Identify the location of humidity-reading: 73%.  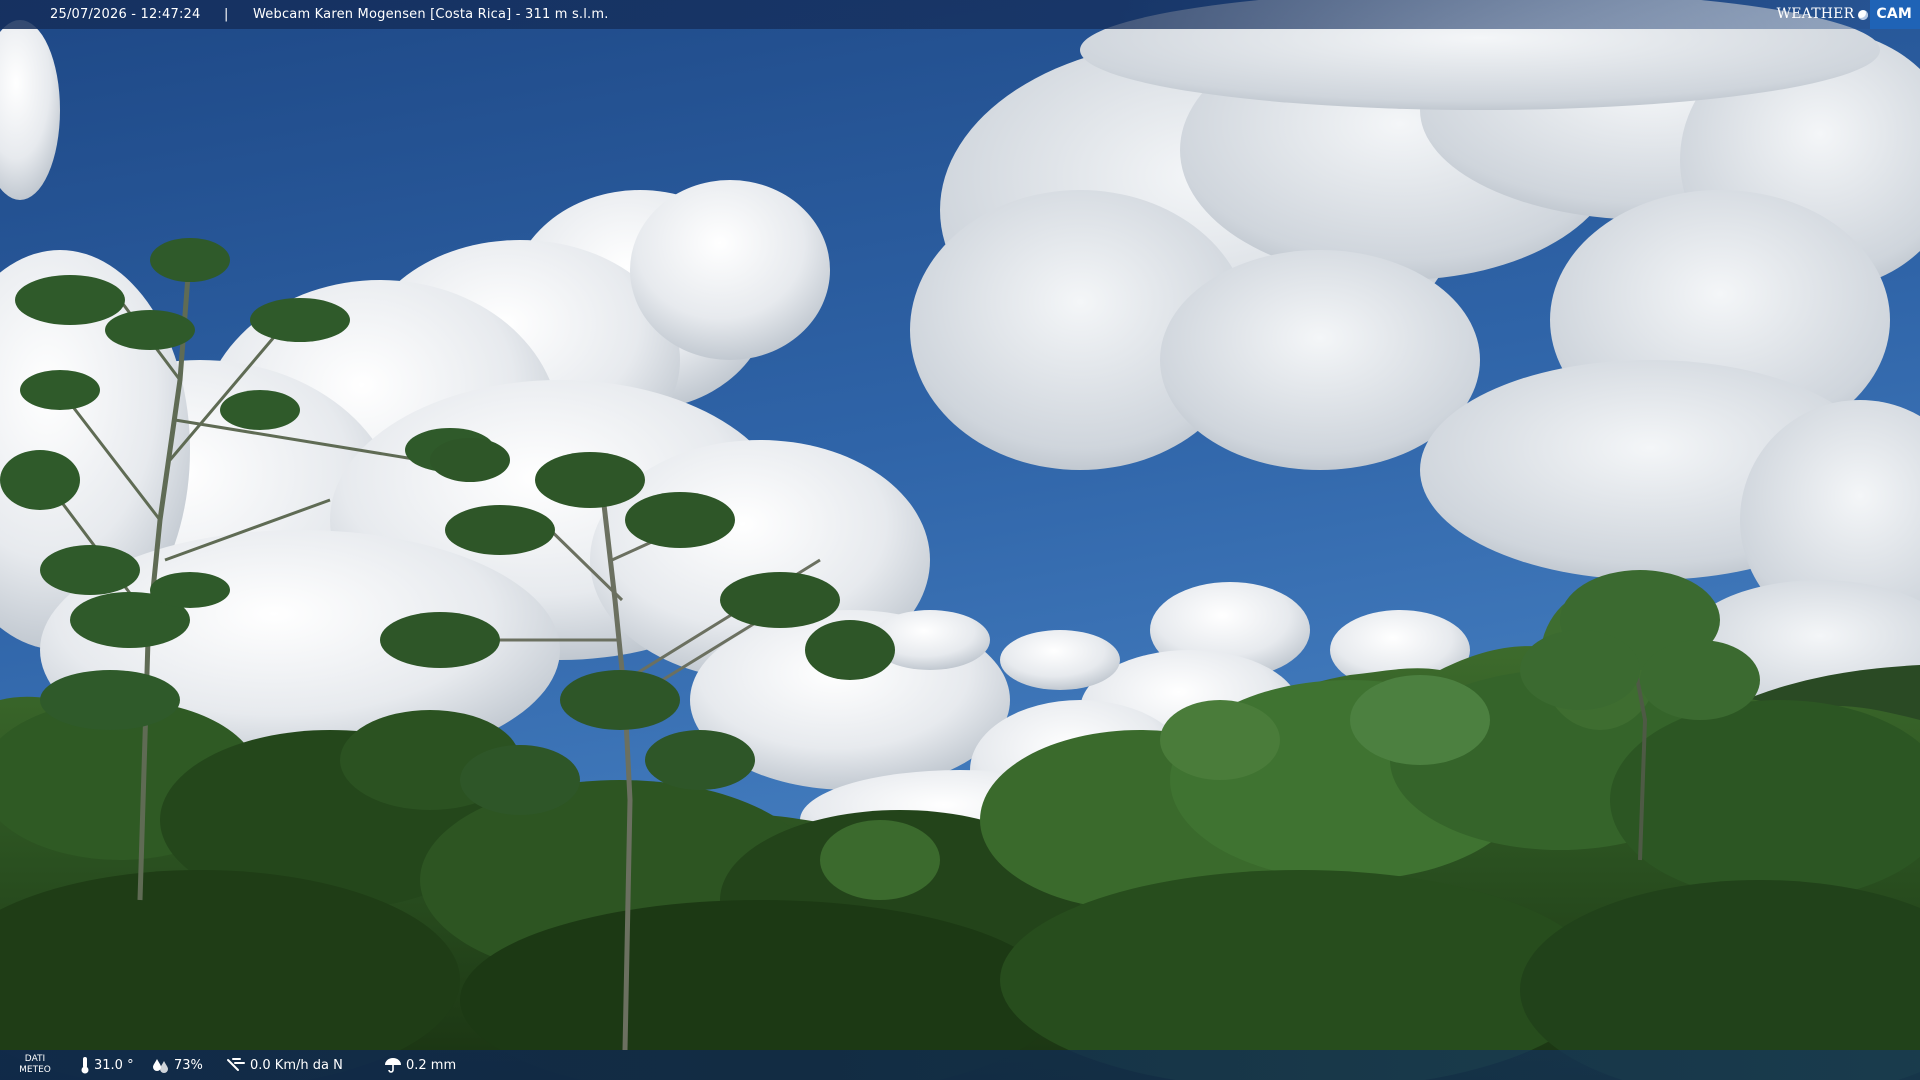
(177, 1065).